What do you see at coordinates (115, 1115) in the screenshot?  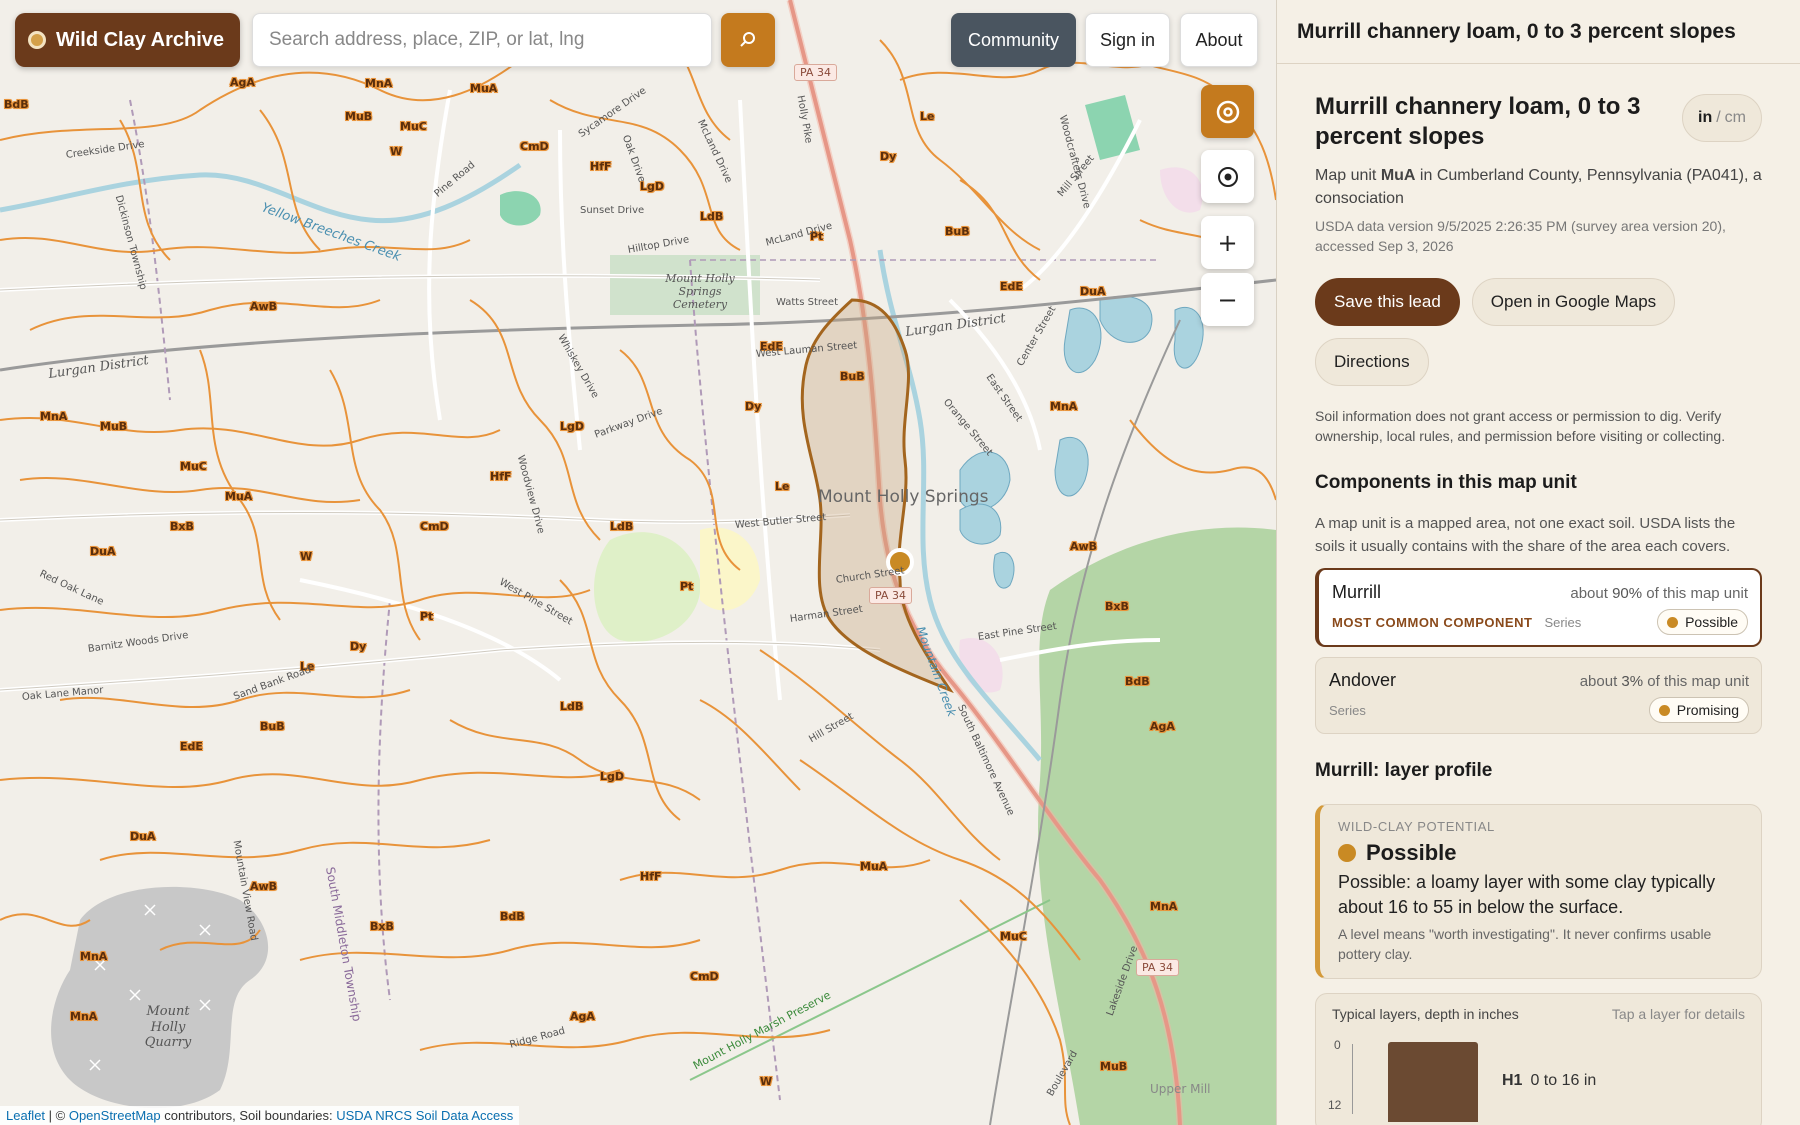 I see `osm-link: OpenStreetMap` at bounding box center [115, 1115].